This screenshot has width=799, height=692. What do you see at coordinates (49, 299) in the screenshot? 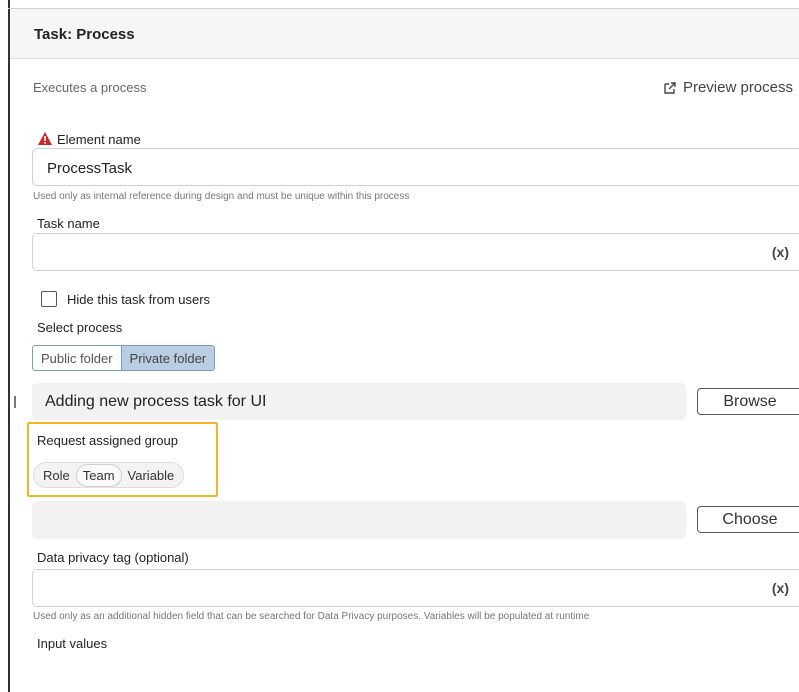
I see `hide-task-checkbox` at bounding box center [49, 299].